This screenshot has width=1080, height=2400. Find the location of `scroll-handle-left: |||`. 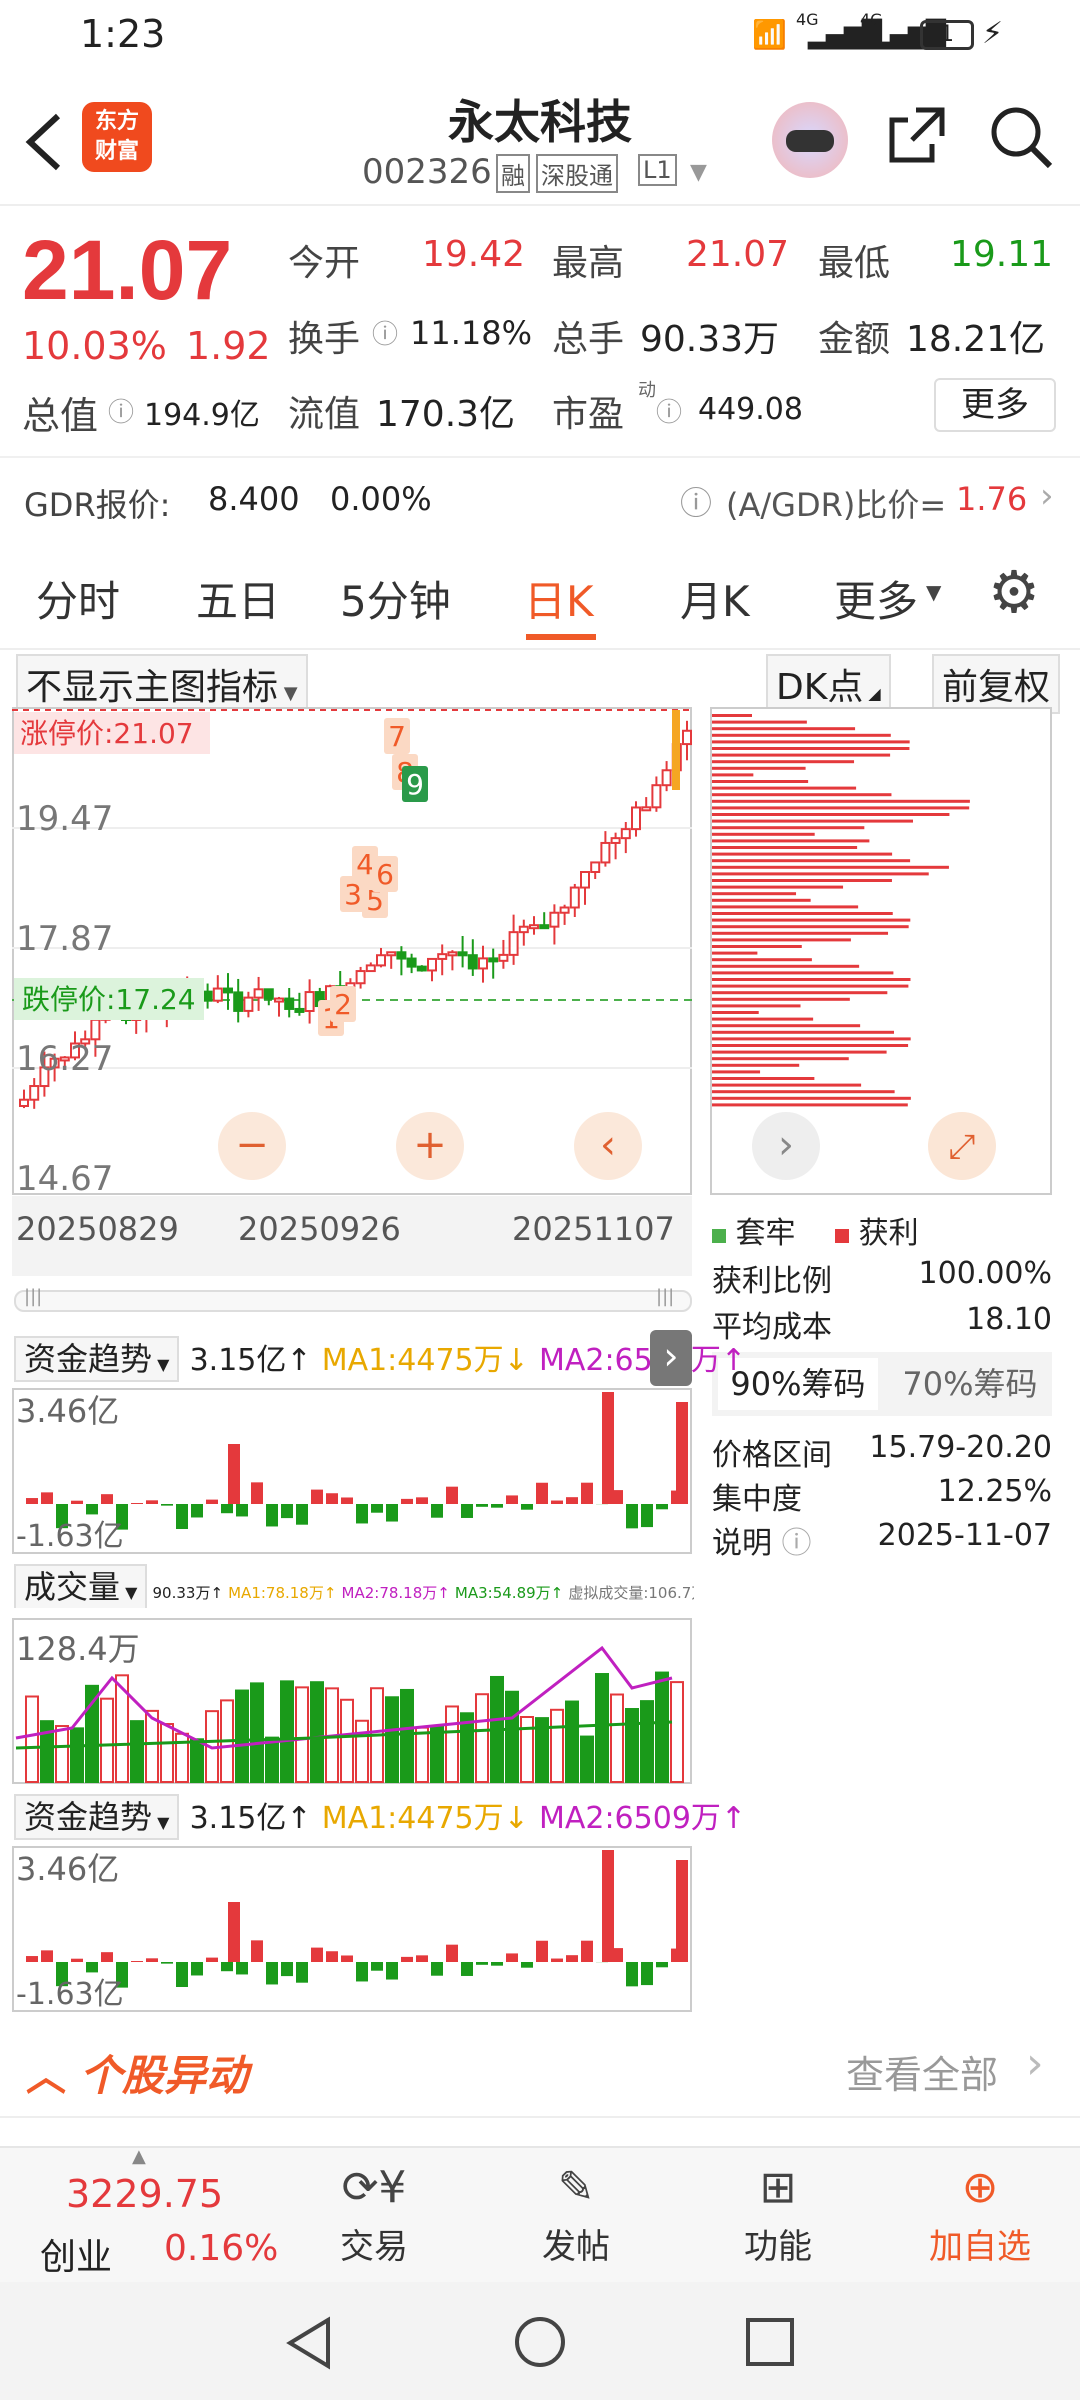

scroll-handle-left: ||| is located at coordinates (33, 1296).